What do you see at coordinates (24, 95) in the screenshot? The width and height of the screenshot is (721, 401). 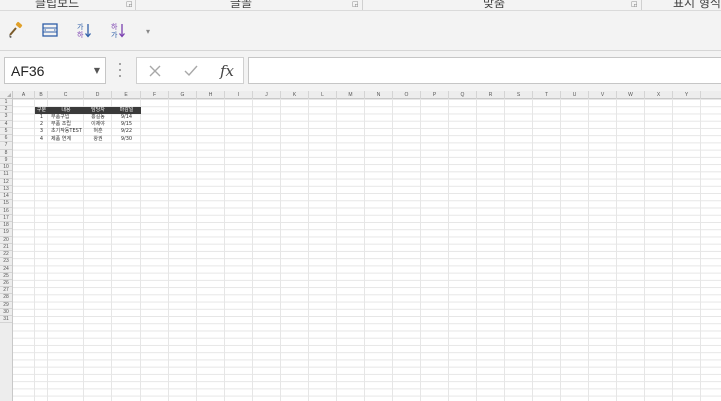 I see `column-header-a: A` at bounding box center [24, 95].